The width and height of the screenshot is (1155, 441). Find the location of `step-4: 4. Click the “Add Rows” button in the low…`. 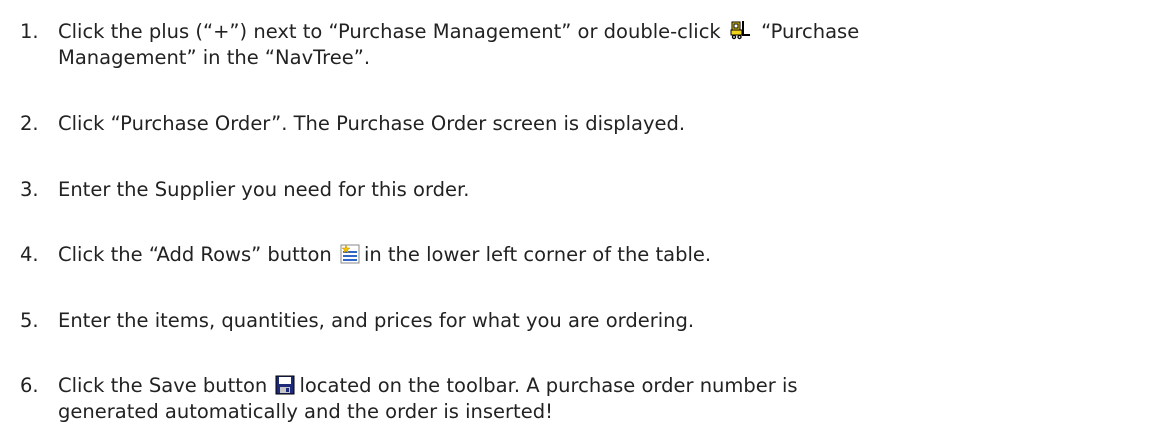

step-4: 4. Click the “Add Rows” button in the low… is located at coordinates (582, 255).